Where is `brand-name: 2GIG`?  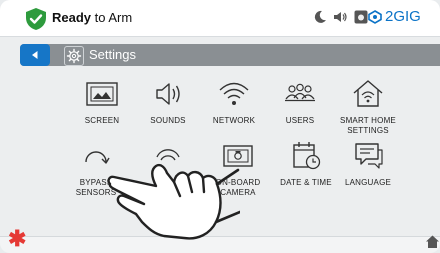
brand-name: 2GIG is located at coordinates (403, 16).